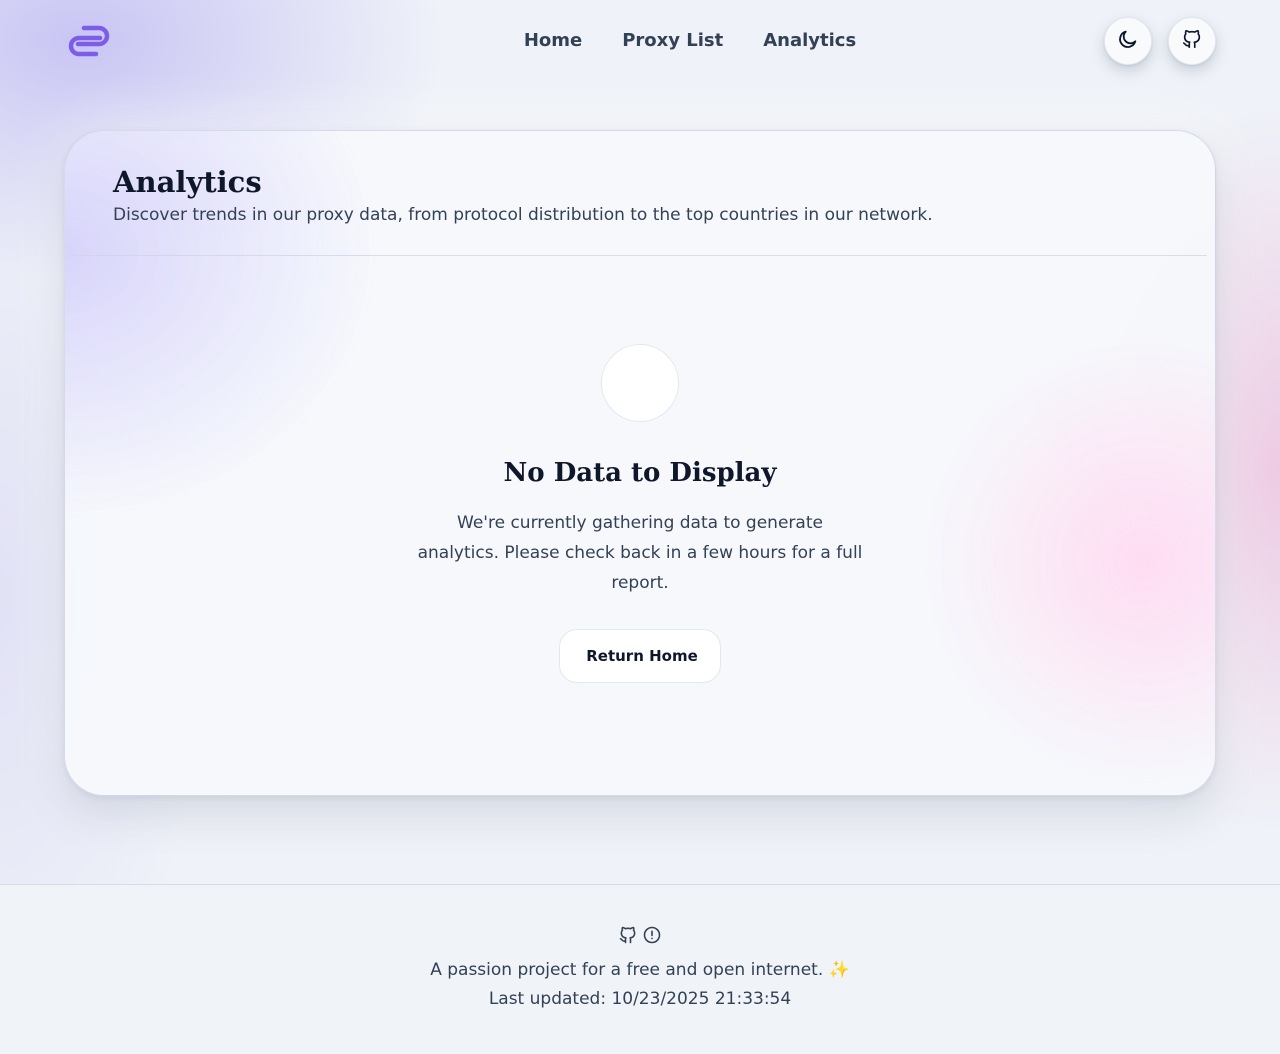  I want to click on last-updated: Last updated: 10/23/2025 21:33:54, so click(640, 999).